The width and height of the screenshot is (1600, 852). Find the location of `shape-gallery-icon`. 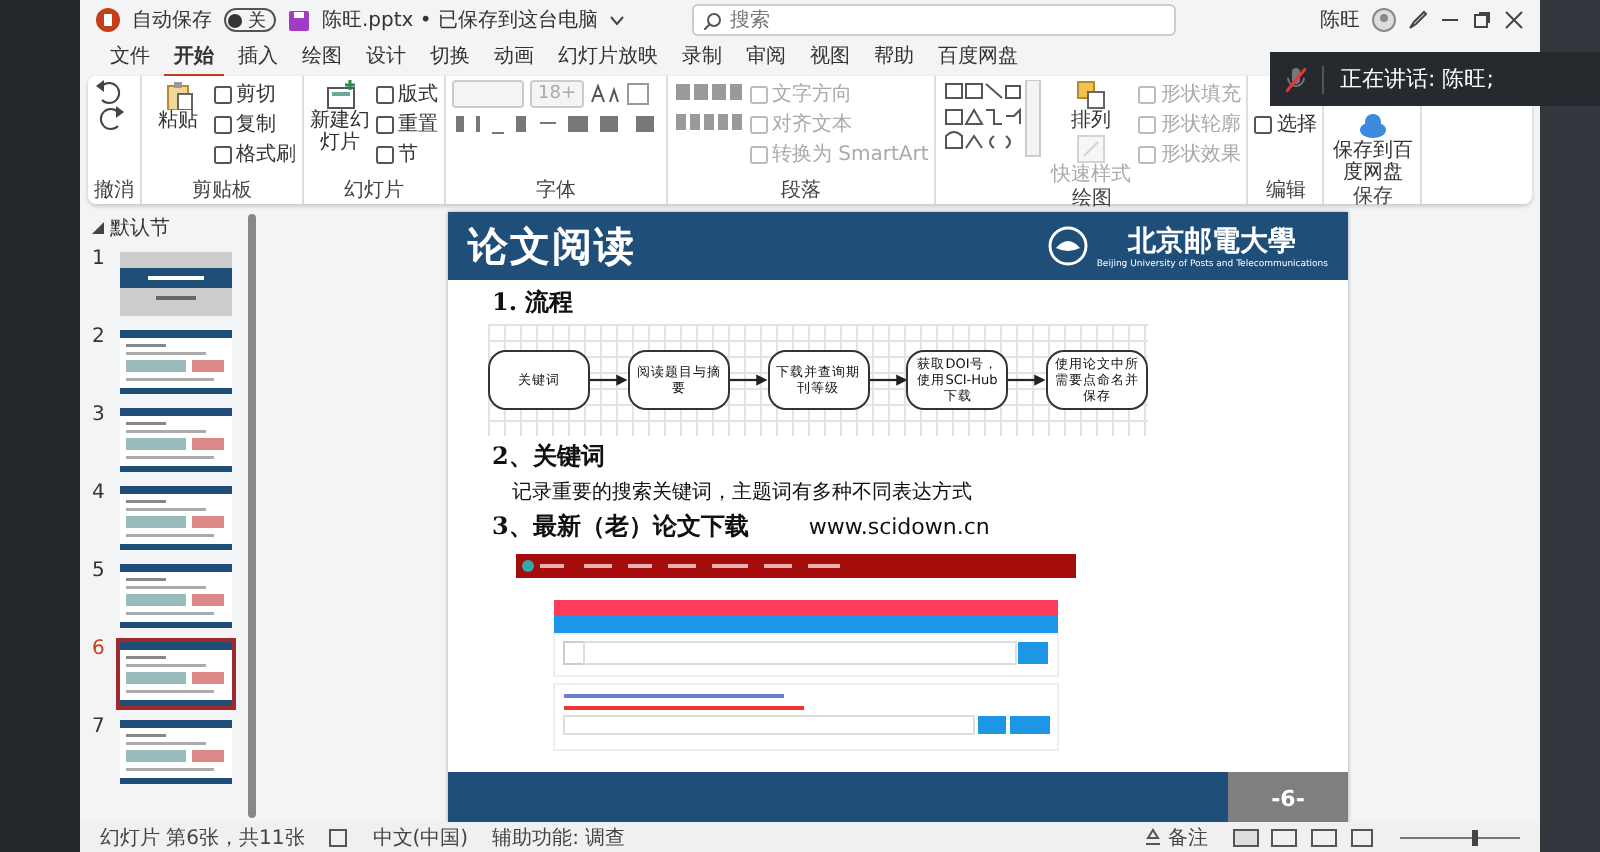

shape-gallery-icon is located at coordinates (992, 120).